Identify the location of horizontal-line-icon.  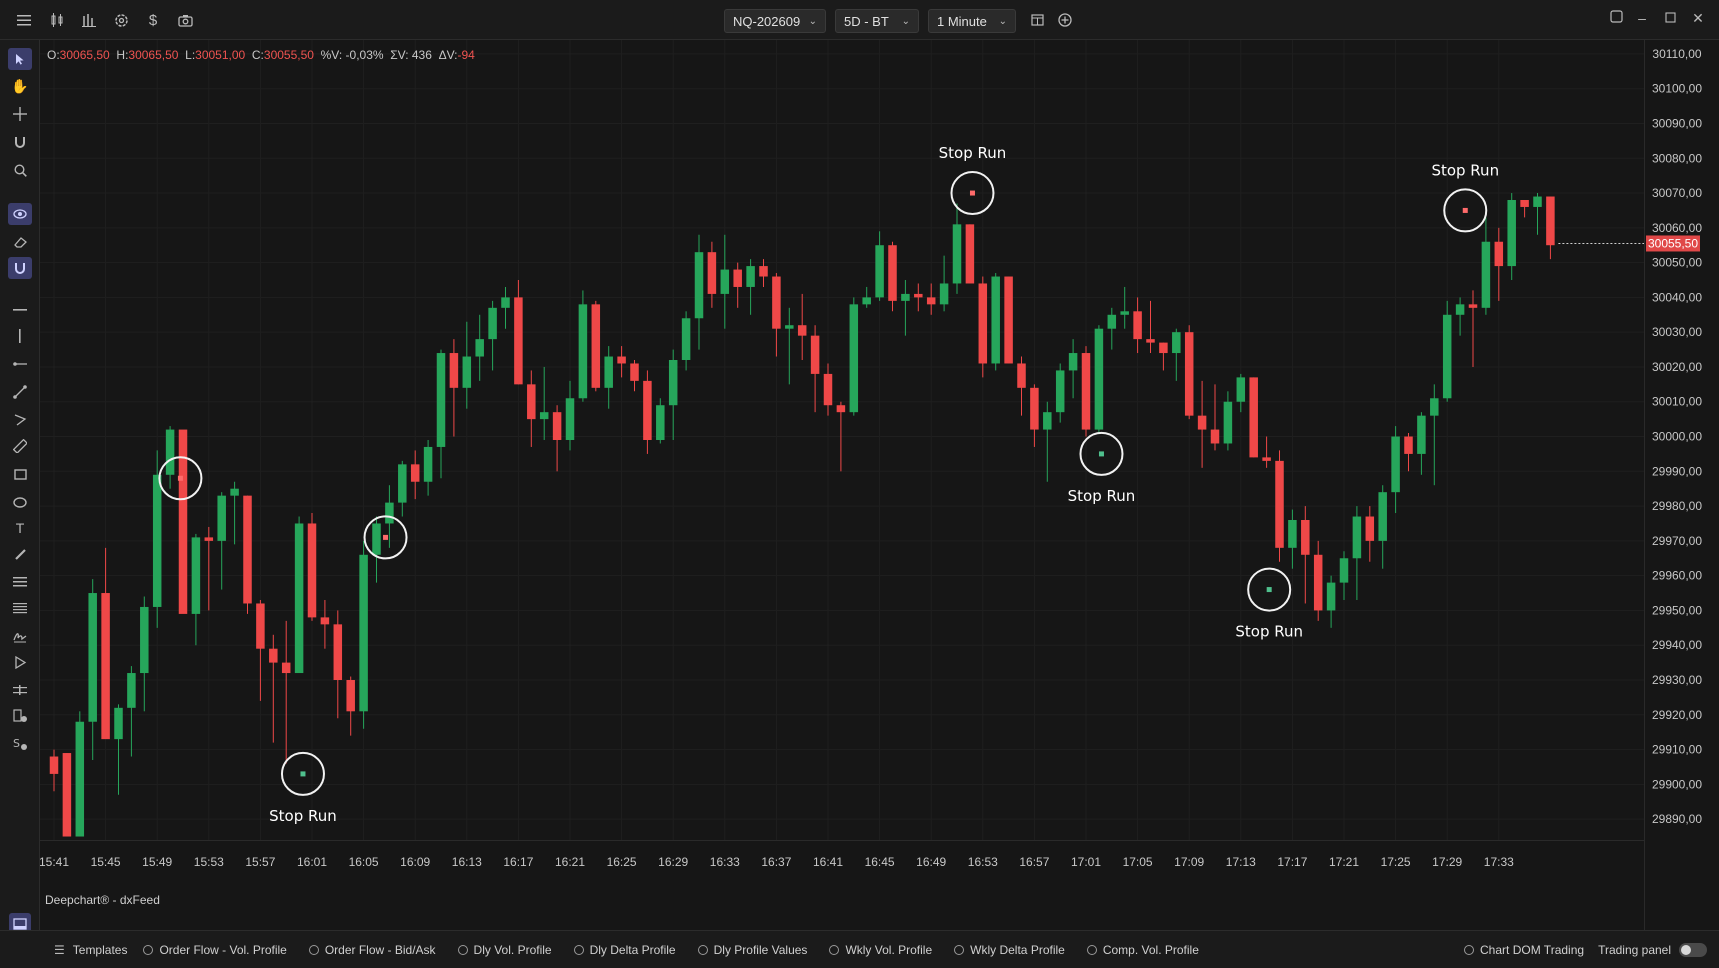
(20, 310).